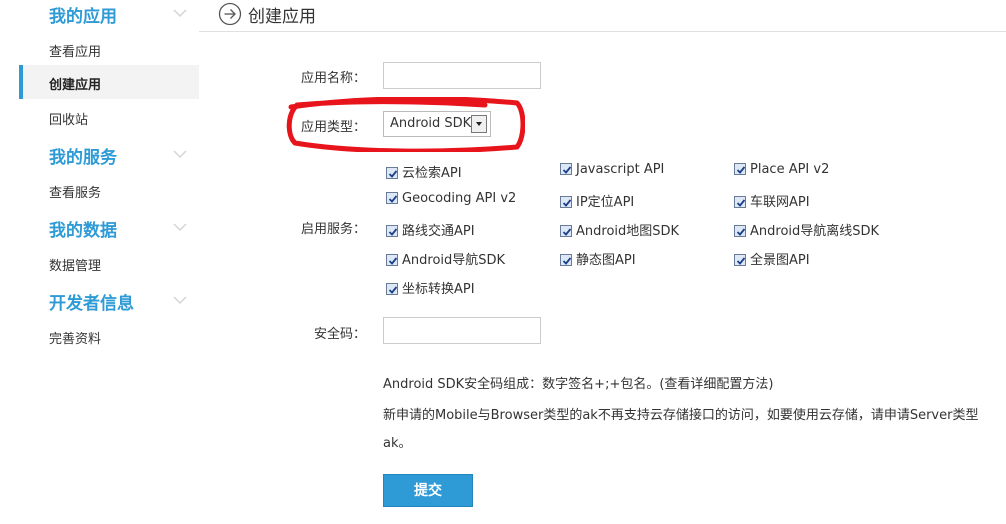  I want to click on service-label: 云检索API, so click(432, 173).